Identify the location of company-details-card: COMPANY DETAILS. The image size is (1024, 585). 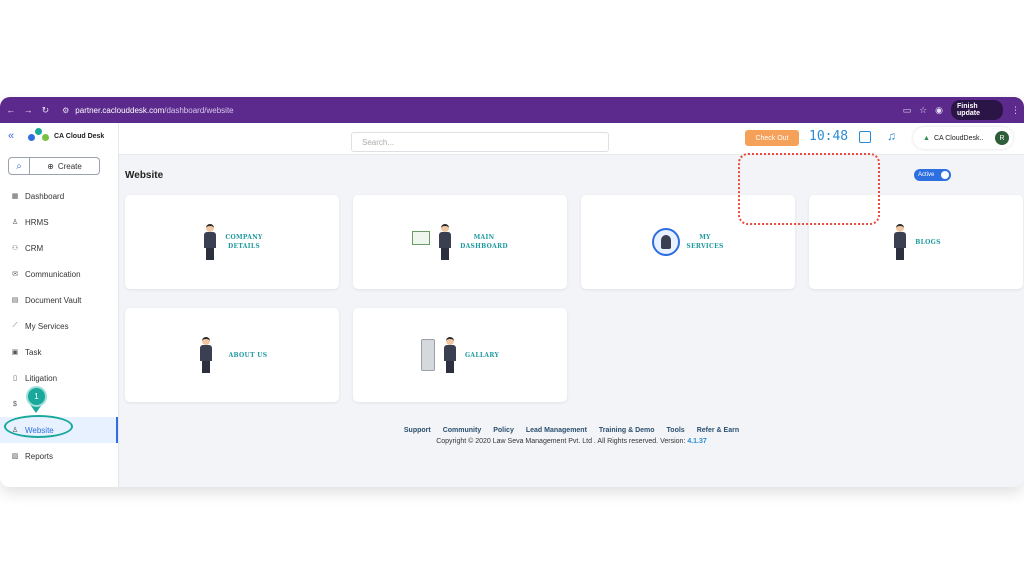
(232, 242).